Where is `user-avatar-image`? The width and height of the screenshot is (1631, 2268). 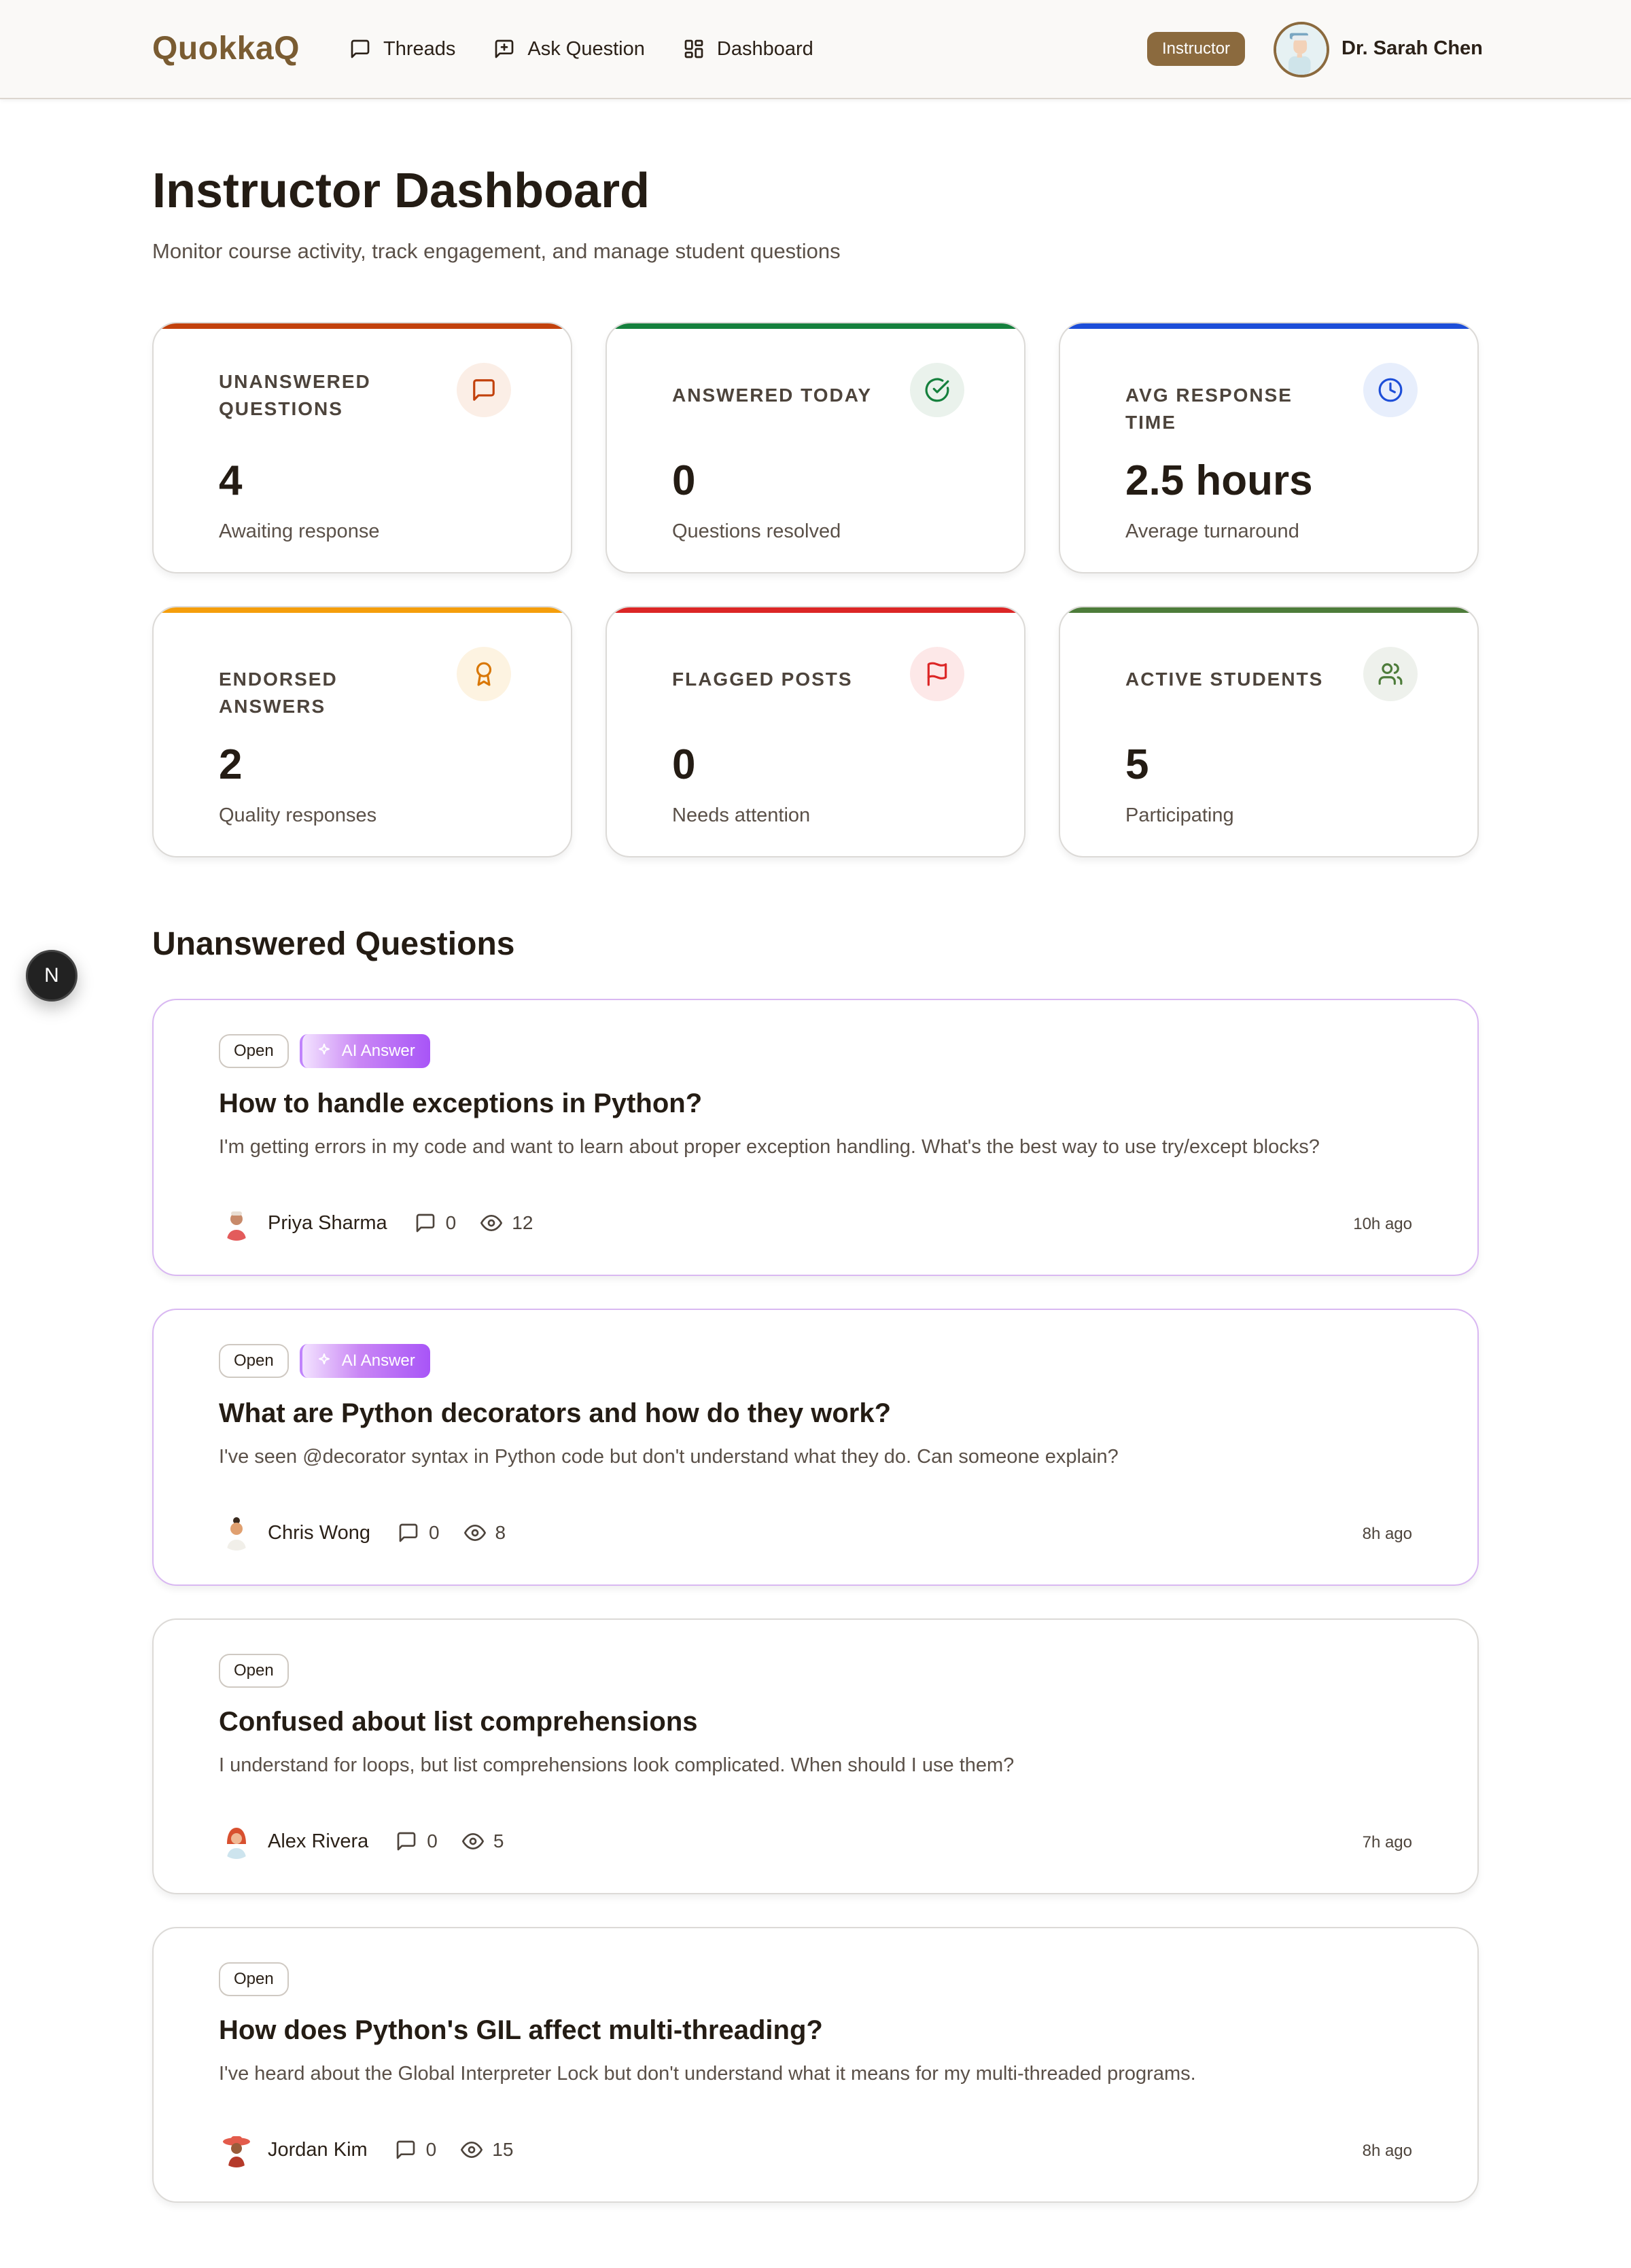
user-avatar-image is located at coordinates (1301, 50).